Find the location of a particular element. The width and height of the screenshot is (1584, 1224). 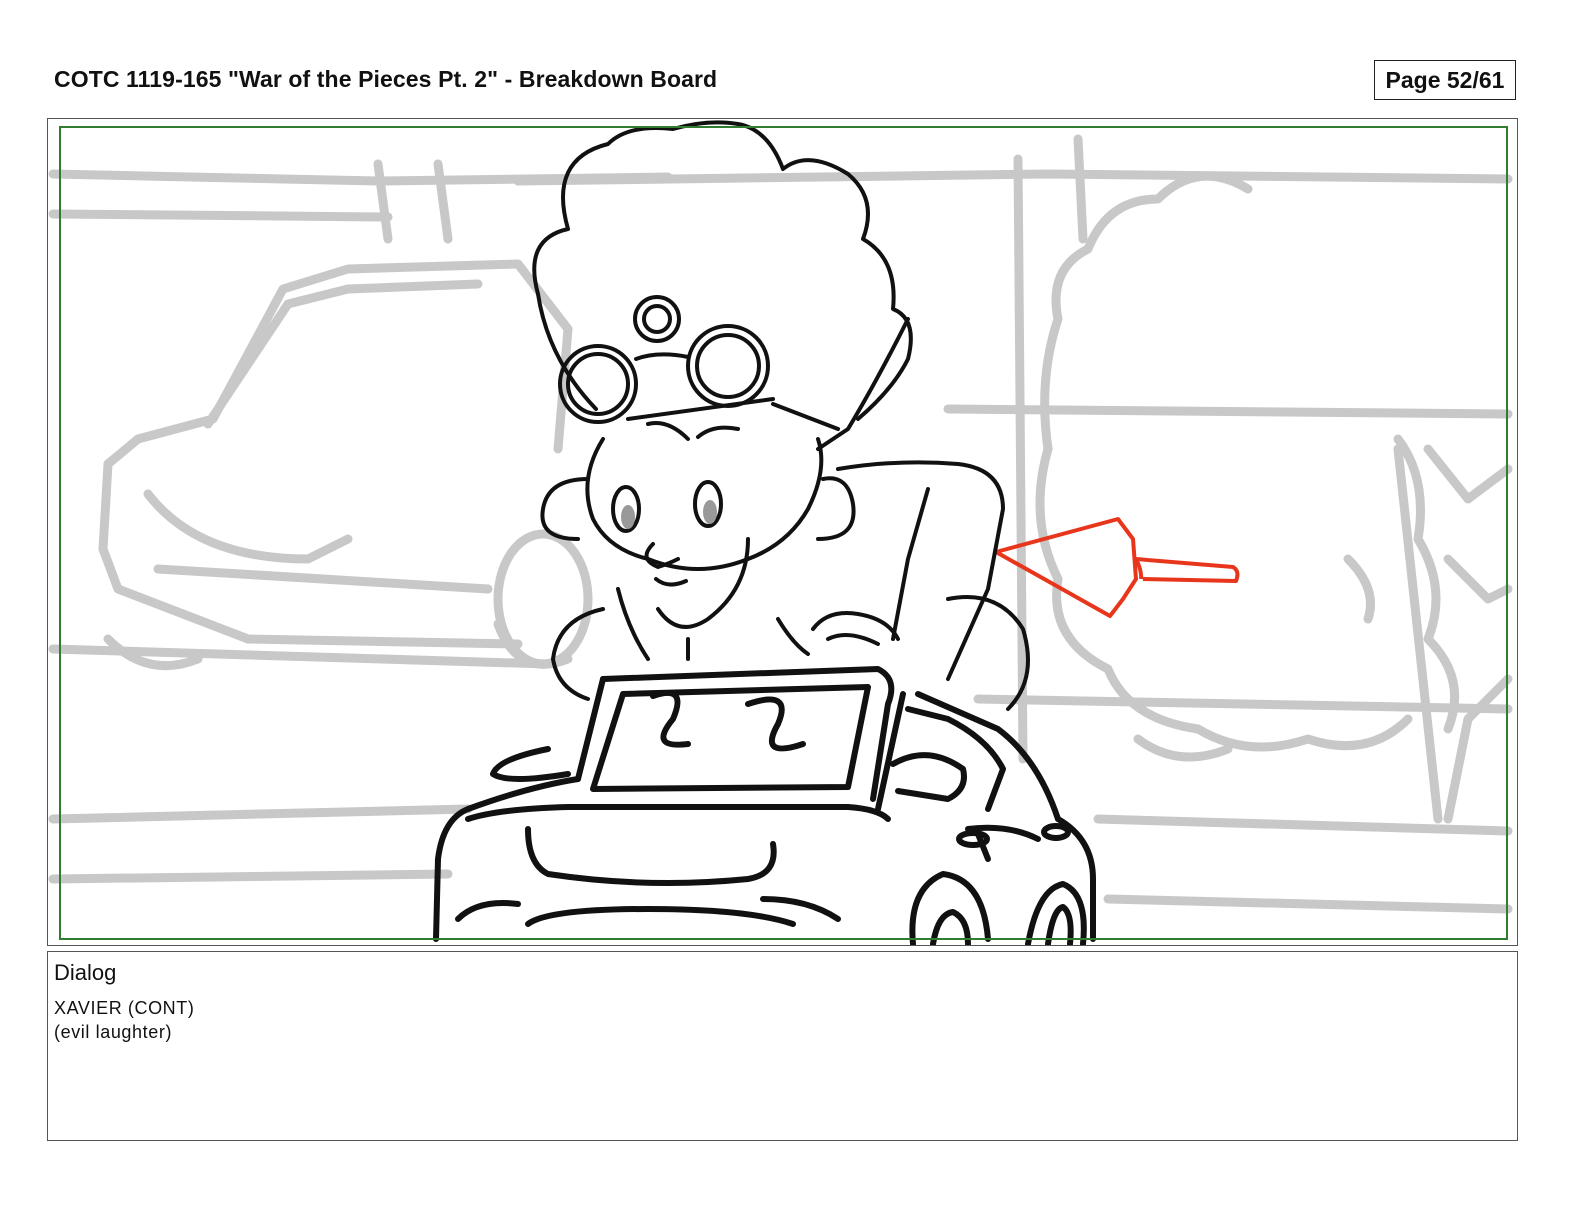

dialog-action-line: (evil laughter) is located at coordinates (113, 1032).